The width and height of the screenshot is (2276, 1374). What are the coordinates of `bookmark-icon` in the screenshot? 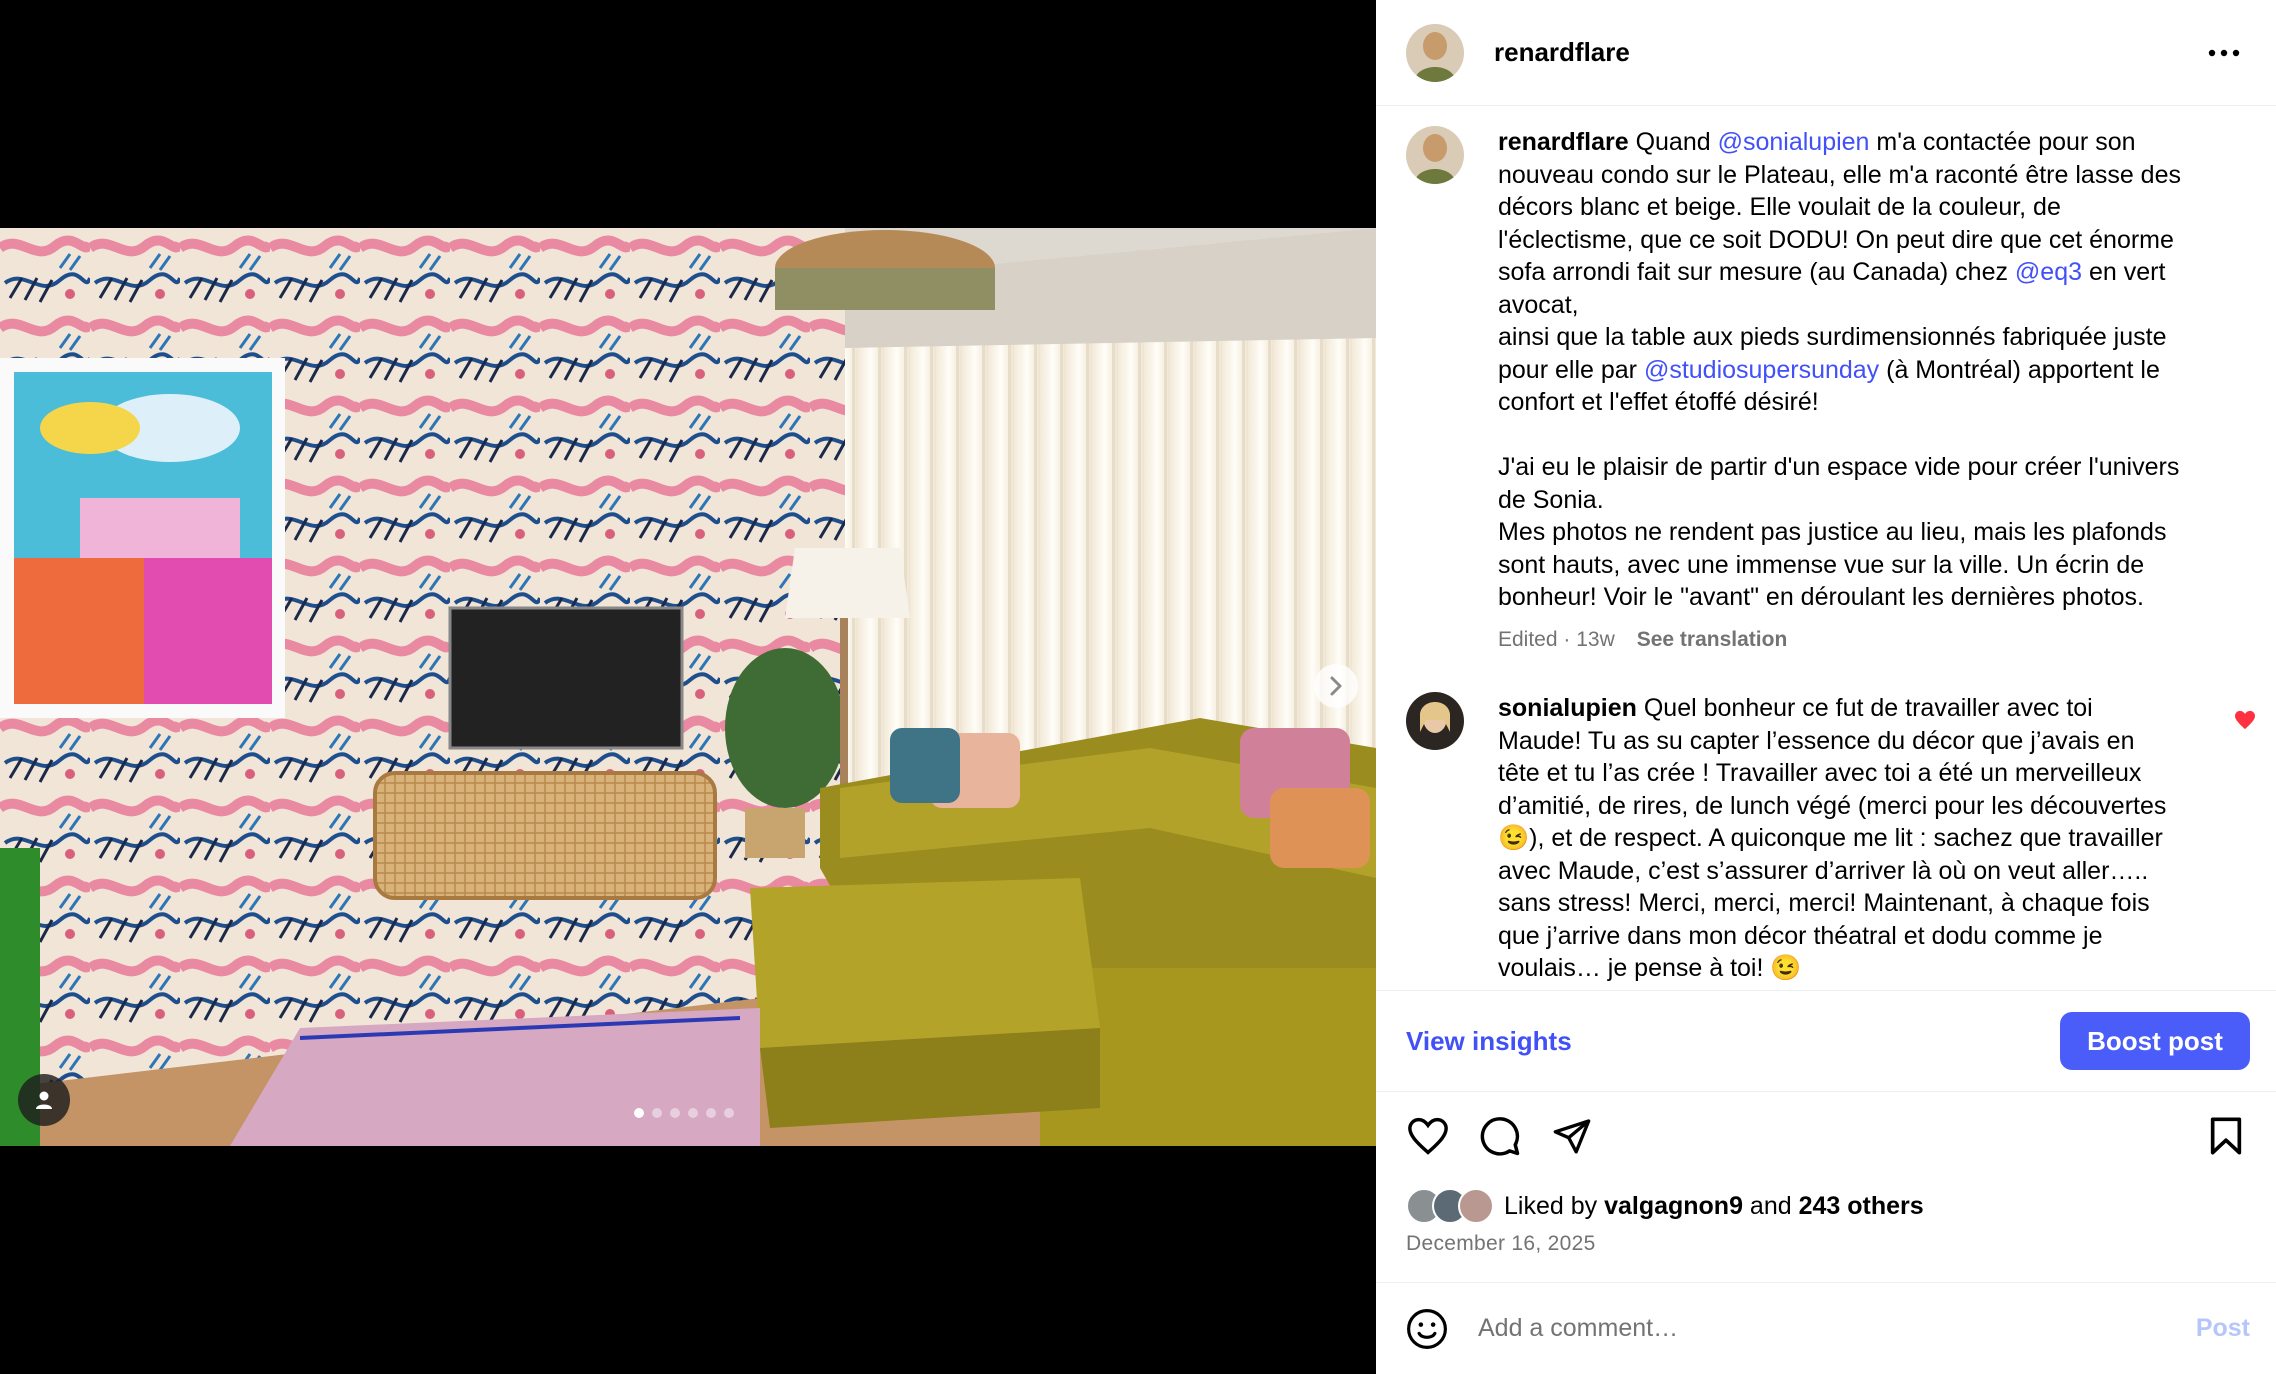 It's located at (2226, 1136).